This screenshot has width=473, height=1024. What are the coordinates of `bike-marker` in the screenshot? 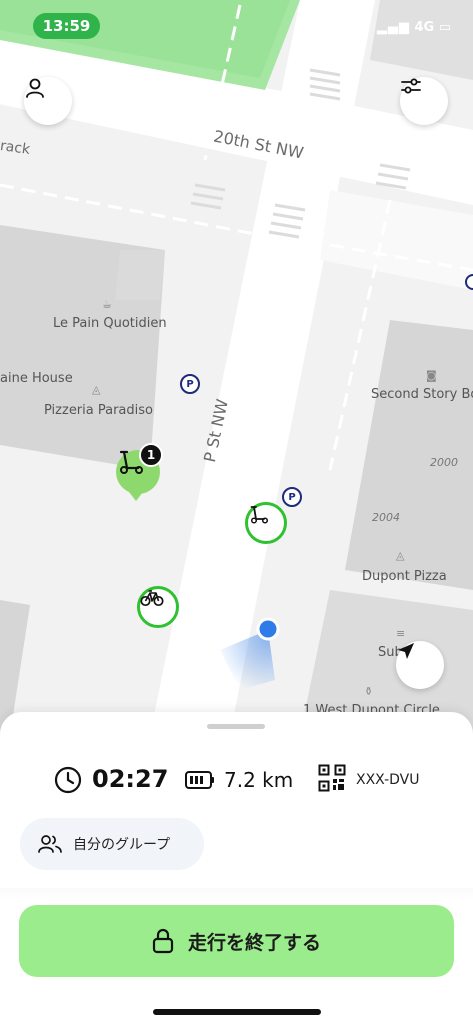 It's located at (158, 607).